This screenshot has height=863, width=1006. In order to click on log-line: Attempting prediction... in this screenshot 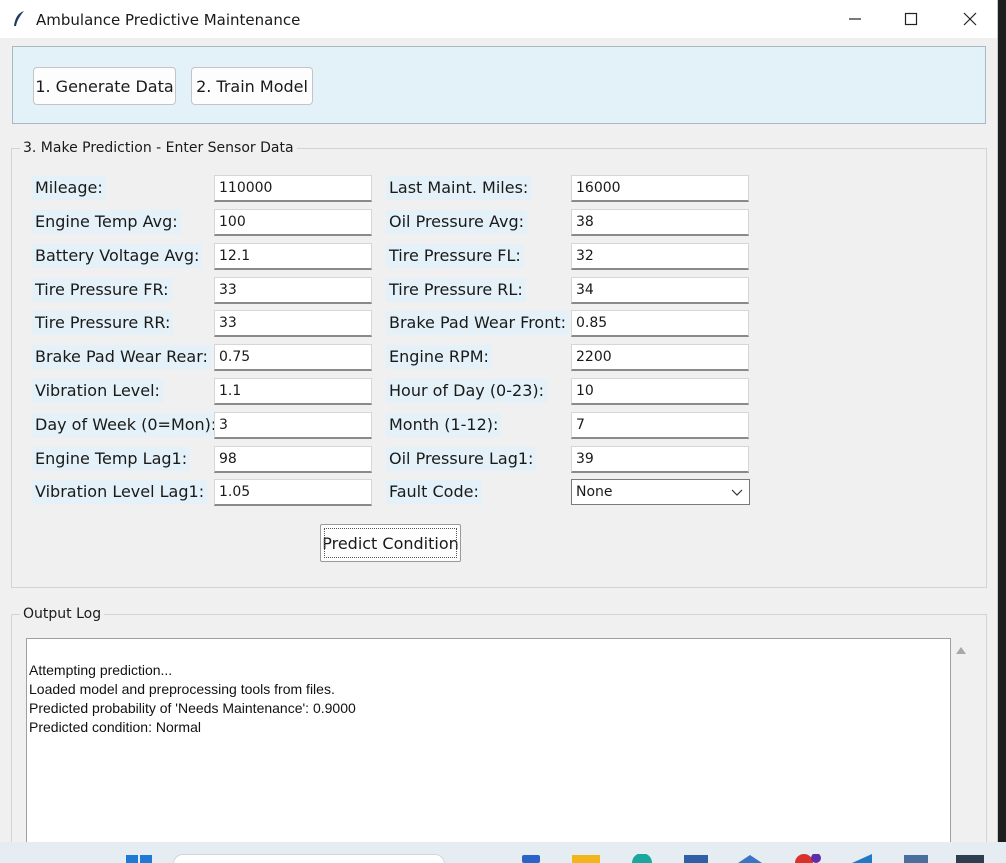, I will do `click(101, 670)`.